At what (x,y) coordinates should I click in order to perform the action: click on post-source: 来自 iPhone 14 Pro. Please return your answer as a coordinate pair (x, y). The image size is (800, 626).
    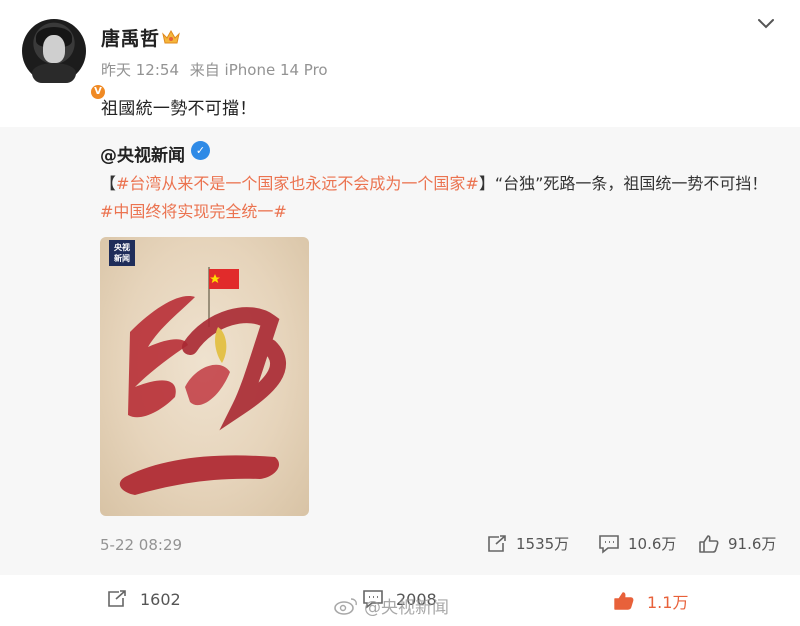
    Looking at the image, I should click on (258, 70).